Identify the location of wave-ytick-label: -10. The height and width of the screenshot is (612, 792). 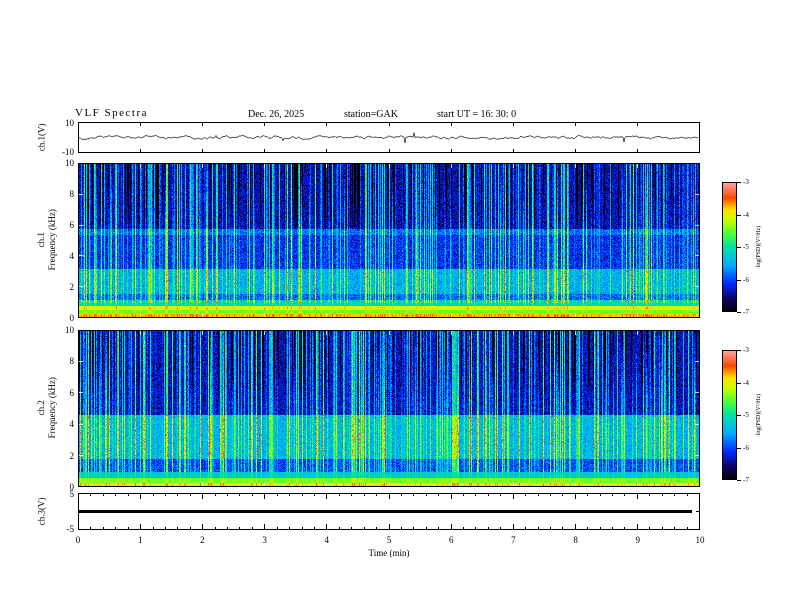
(68, 152).